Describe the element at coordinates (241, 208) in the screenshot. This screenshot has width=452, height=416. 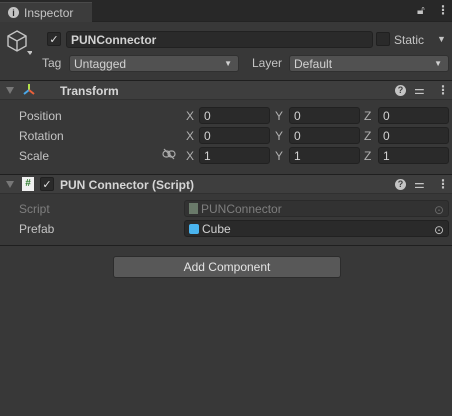
I see `script-value: PUNConnector` at that location.